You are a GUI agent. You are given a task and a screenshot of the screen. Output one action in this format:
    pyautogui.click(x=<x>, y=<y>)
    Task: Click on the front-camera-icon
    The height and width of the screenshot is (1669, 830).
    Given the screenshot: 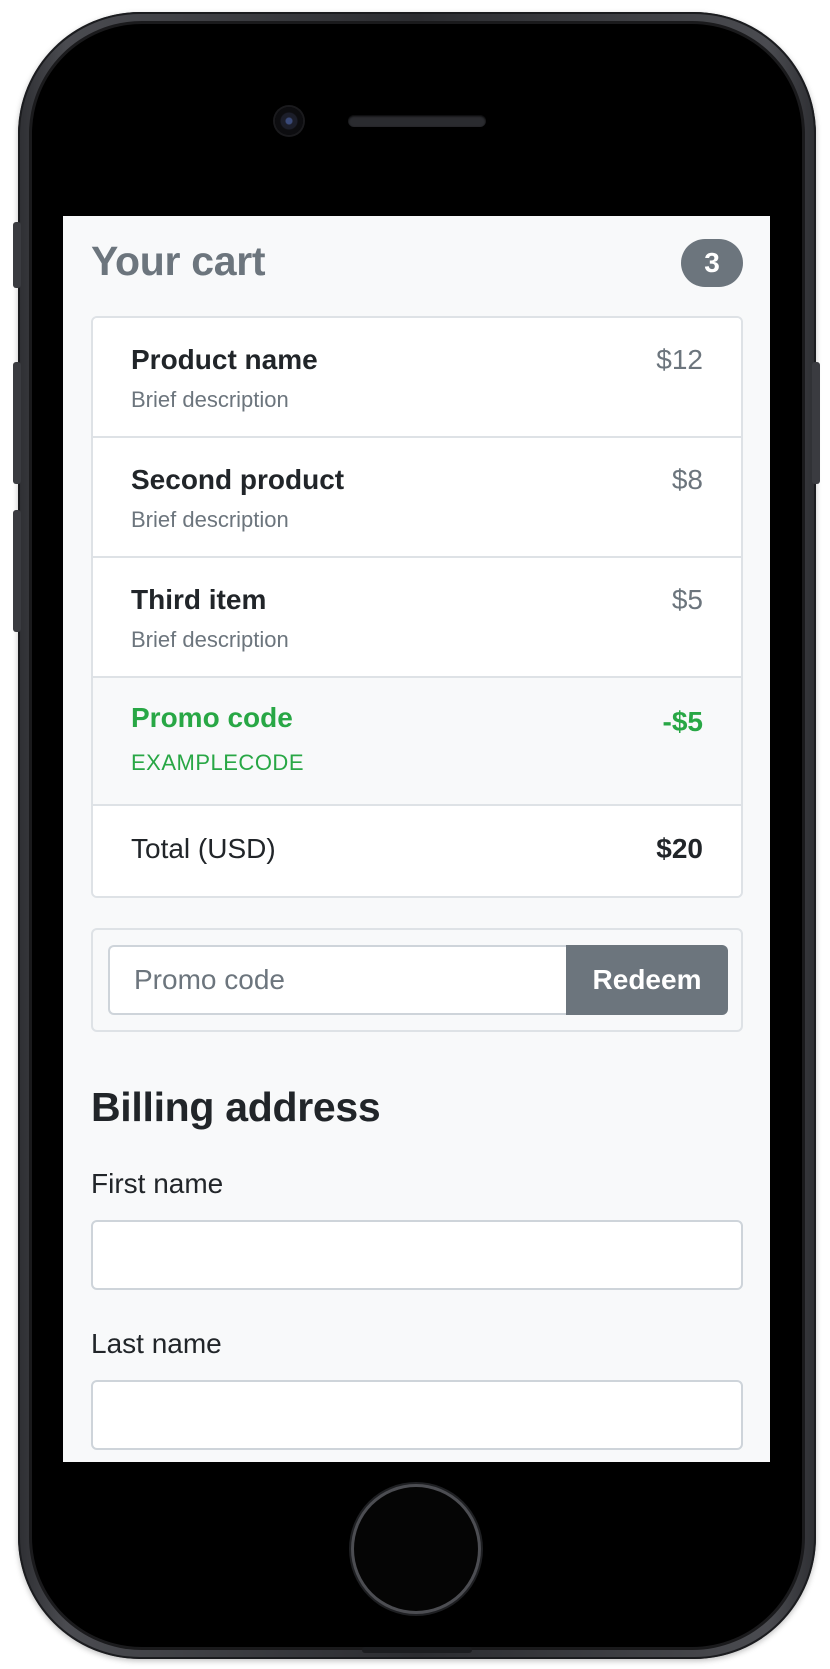 What is the action you would take?
    pyautogui.click(x=289, y=121)
    